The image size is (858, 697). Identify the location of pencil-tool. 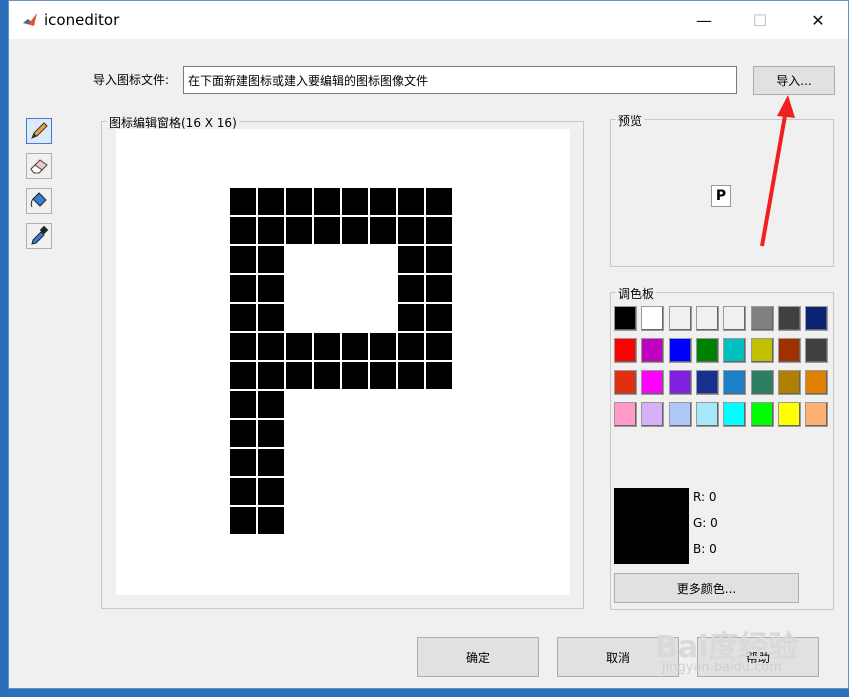
(39, 131).